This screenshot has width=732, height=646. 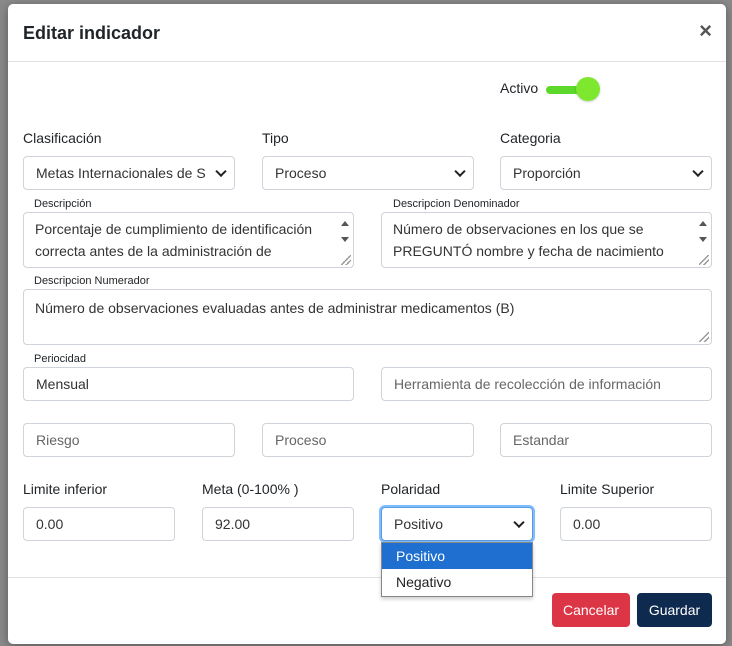 What do you see at coordinates (278, 524) in the screenshot?
I see `meta-input: 92.00` at bounding box center [278, 524].